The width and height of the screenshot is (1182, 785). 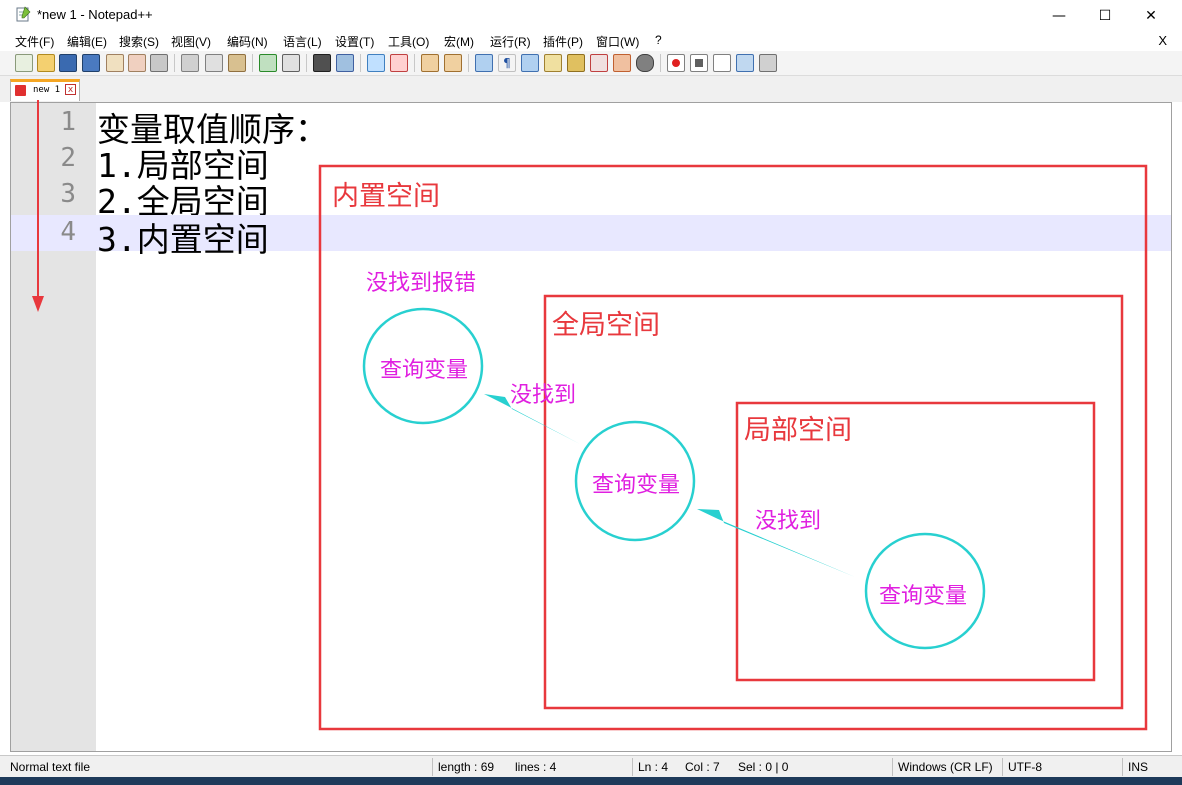 What do you see at coordinates (20, 90) in the screenshot?
I see `unsaved-file-icon` at bounding box center [20, 90].